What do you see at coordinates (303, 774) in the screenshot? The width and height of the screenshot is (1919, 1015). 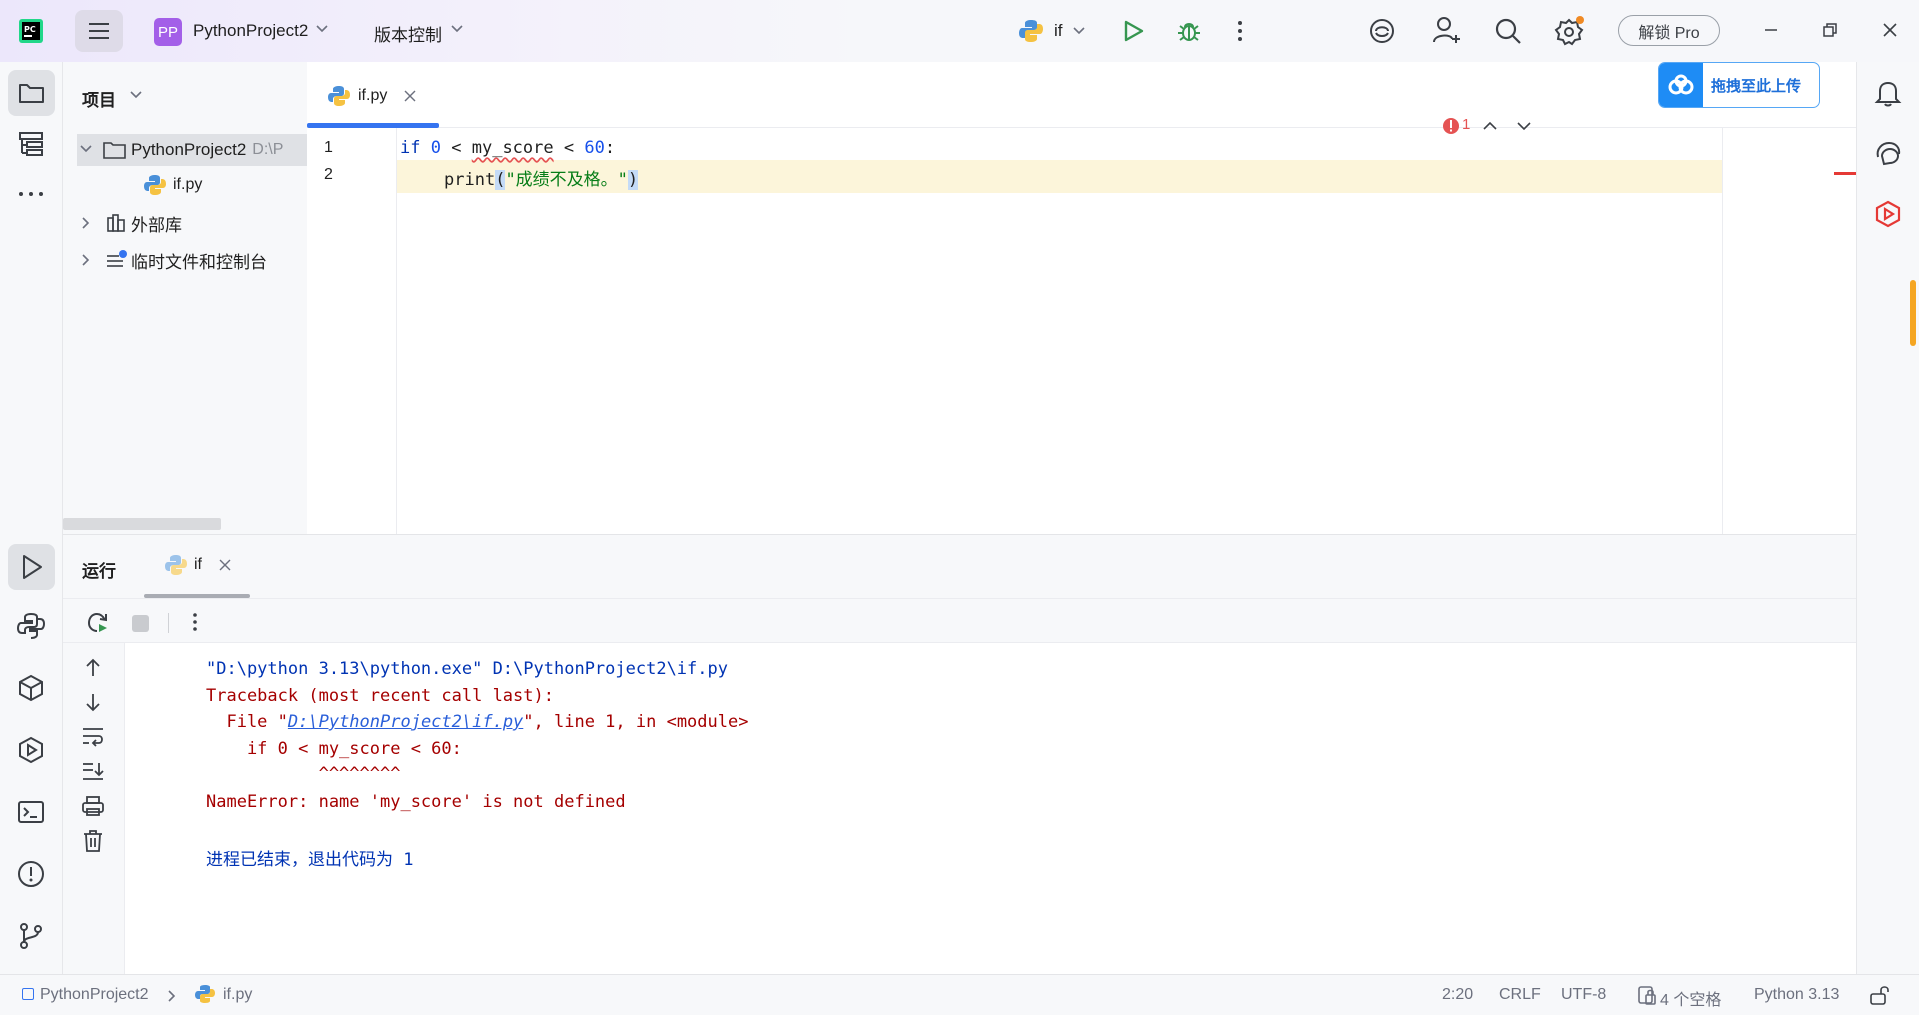 I see `console-carets: ^^^^^^^^` at bounding box center [303, 774].